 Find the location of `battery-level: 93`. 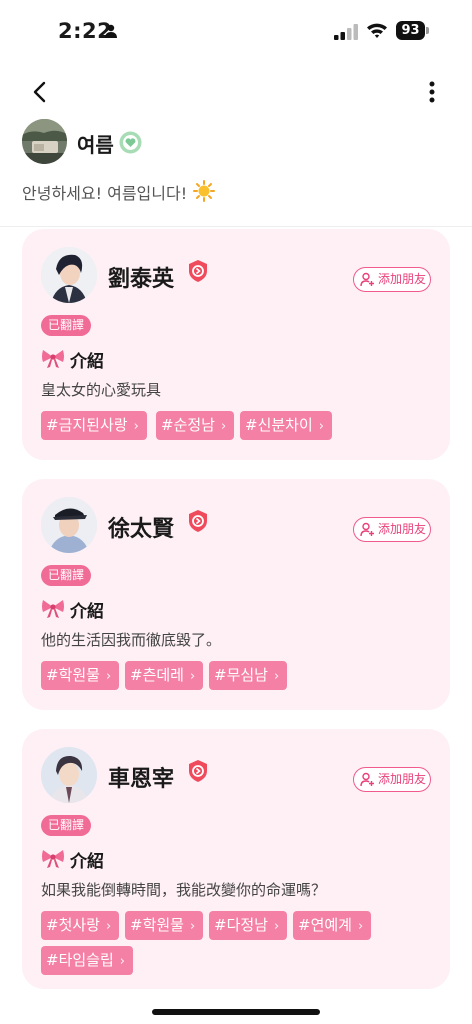

battery-level: 93 is located at coordinates (410, 30).